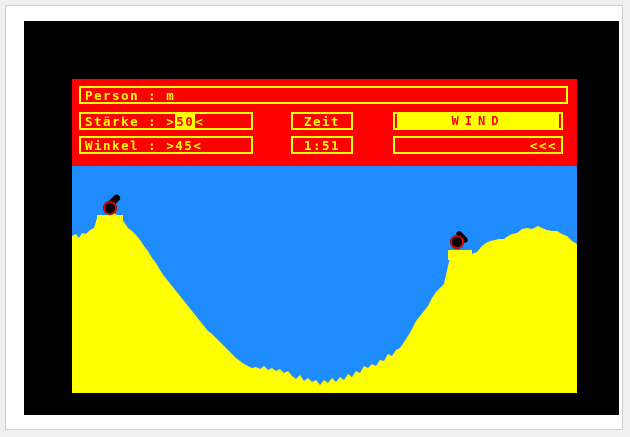 This screenshot has width=630, height=437. I want to click on strength-value: 50, so click(185, 121).